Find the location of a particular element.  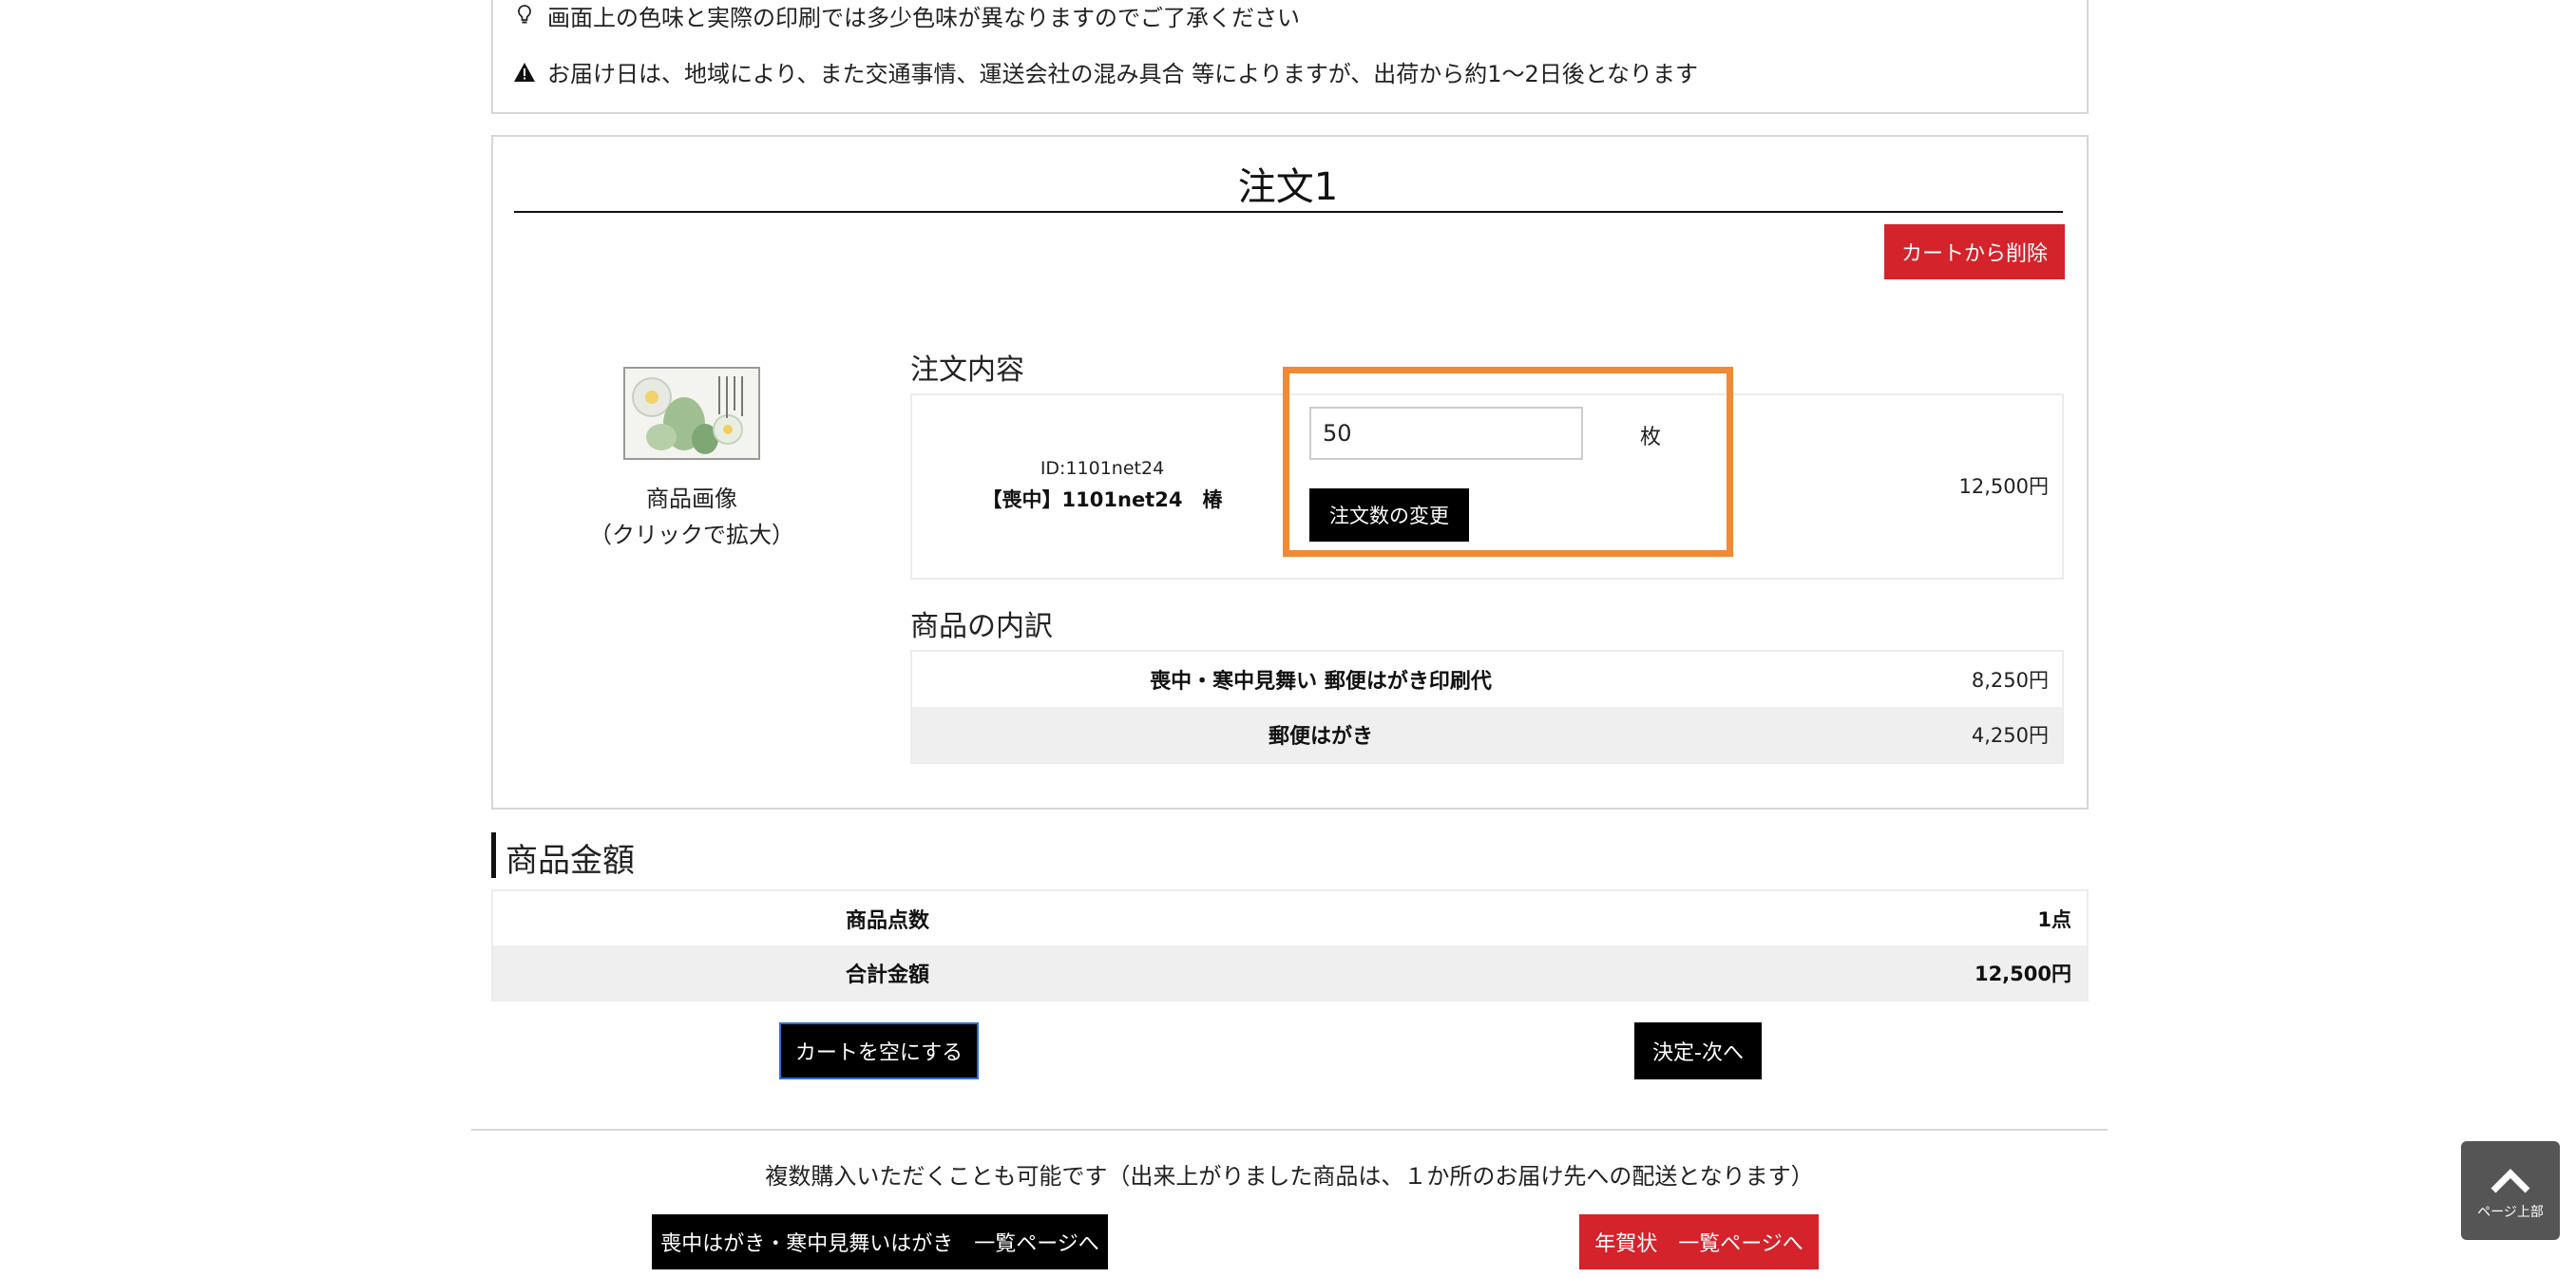

summary-row: 合計金額 12,500円 is located at coordinates (1290, 972).